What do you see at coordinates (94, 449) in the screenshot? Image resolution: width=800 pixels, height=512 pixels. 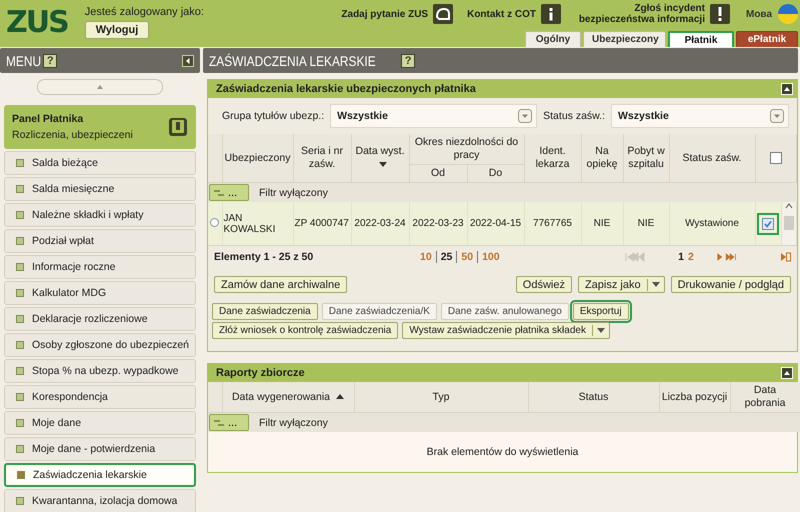 I see `menu-item-label: Moje dane - potwierdzenia` at bounding box center [94, 449].